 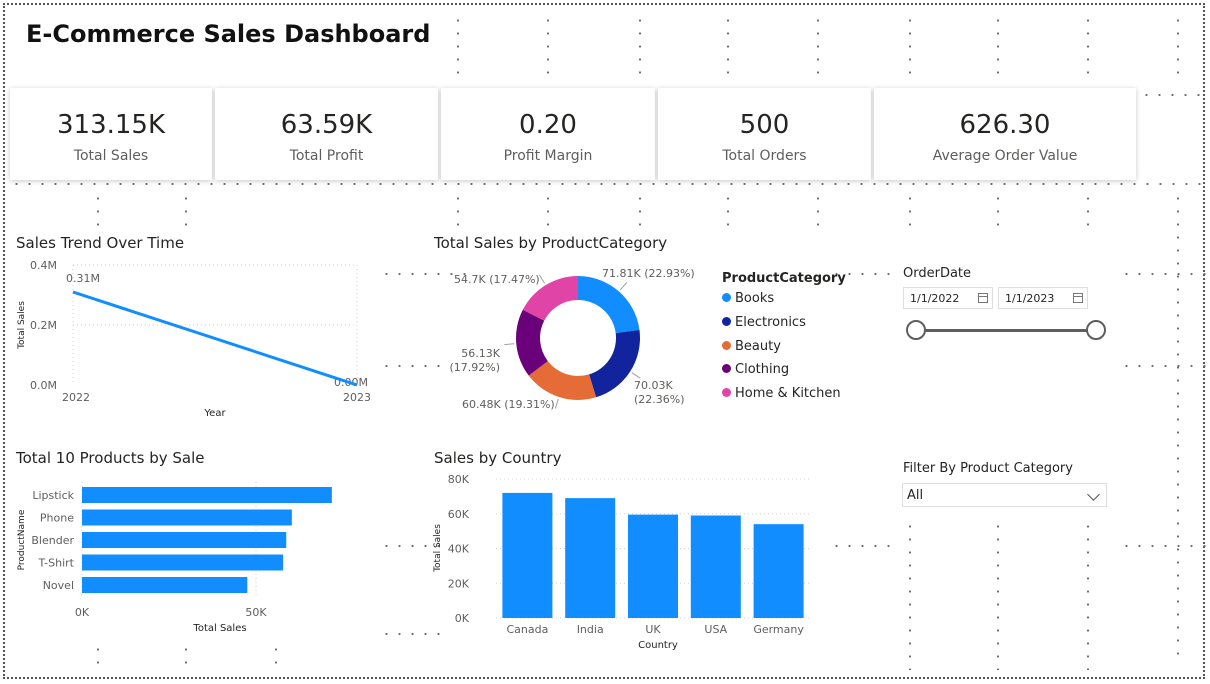 What do you see at coordinates (784, 278) in the screenshot?
I see `legend-title: ProductCategory` at bounding box center [784, 278].